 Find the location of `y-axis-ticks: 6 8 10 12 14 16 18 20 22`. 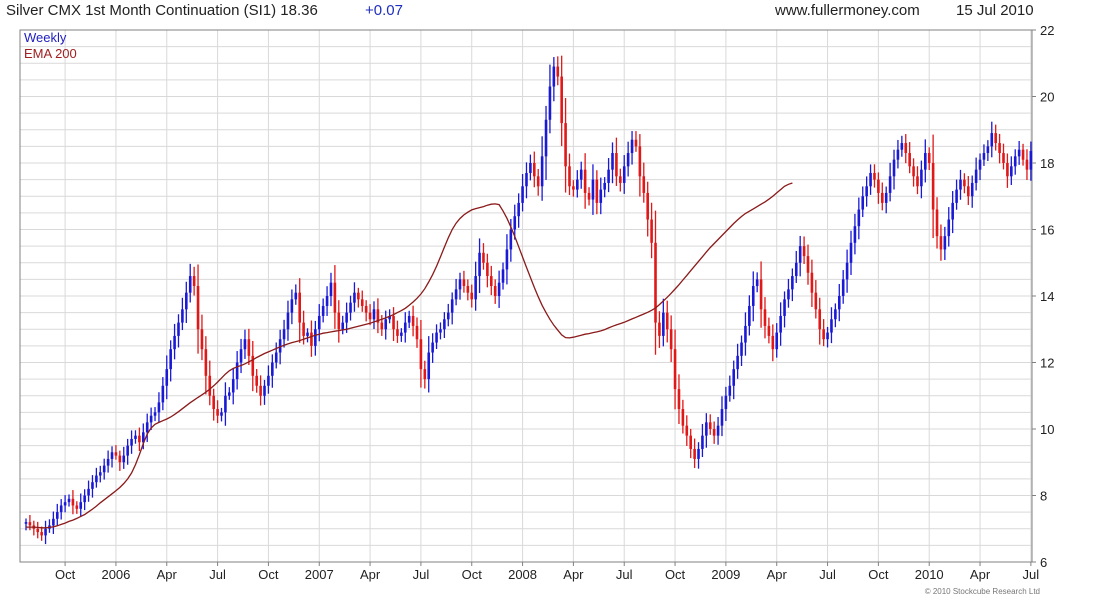

y-axis-ticks: 6 8 10 12 14 16 18 20 22 is located at coordinates (1043, 296).